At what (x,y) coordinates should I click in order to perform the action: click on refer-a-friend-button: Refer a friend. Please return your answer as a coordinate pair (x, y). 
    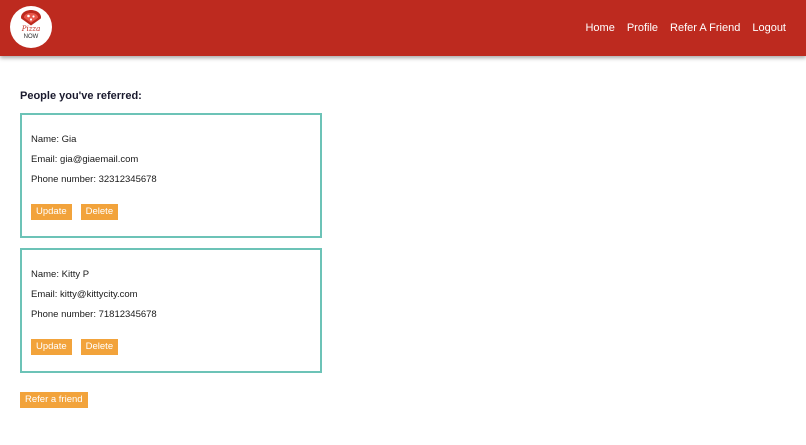
    Looking at the image, I should click on (54, 400).